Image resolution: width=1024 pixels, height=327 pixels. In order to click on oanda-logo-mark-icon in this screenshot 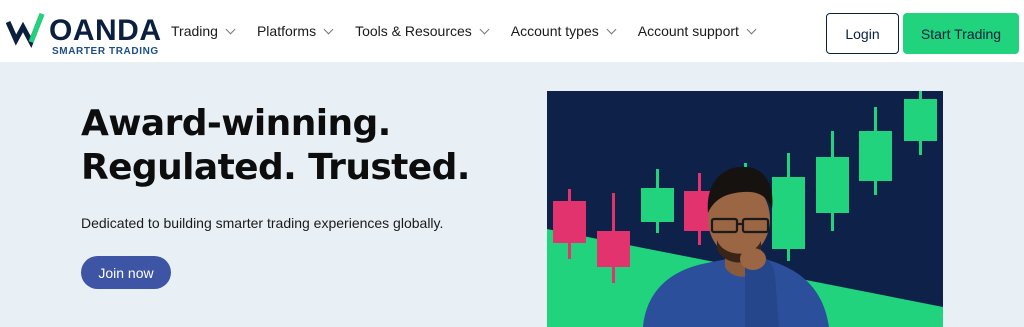, I will do `click(25, 30)`.